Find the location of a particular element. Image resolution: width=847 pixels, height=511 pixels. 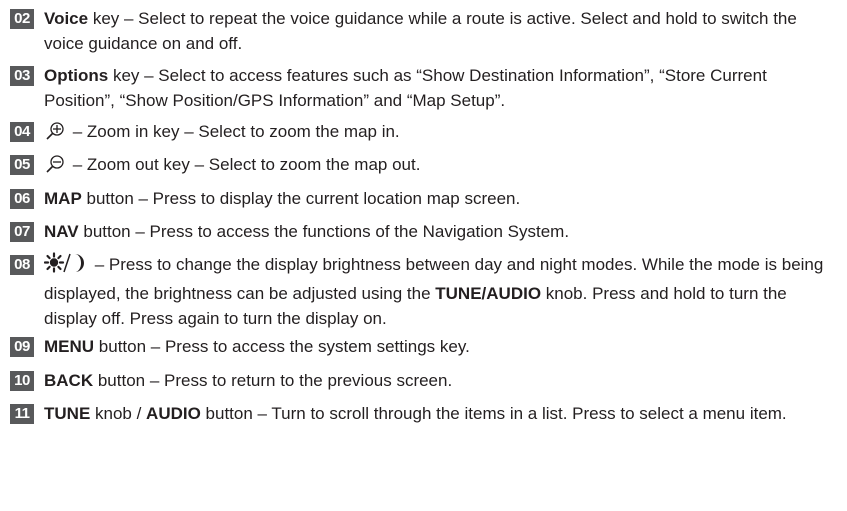

item-number: 07 is located at coordinates (22, 232).